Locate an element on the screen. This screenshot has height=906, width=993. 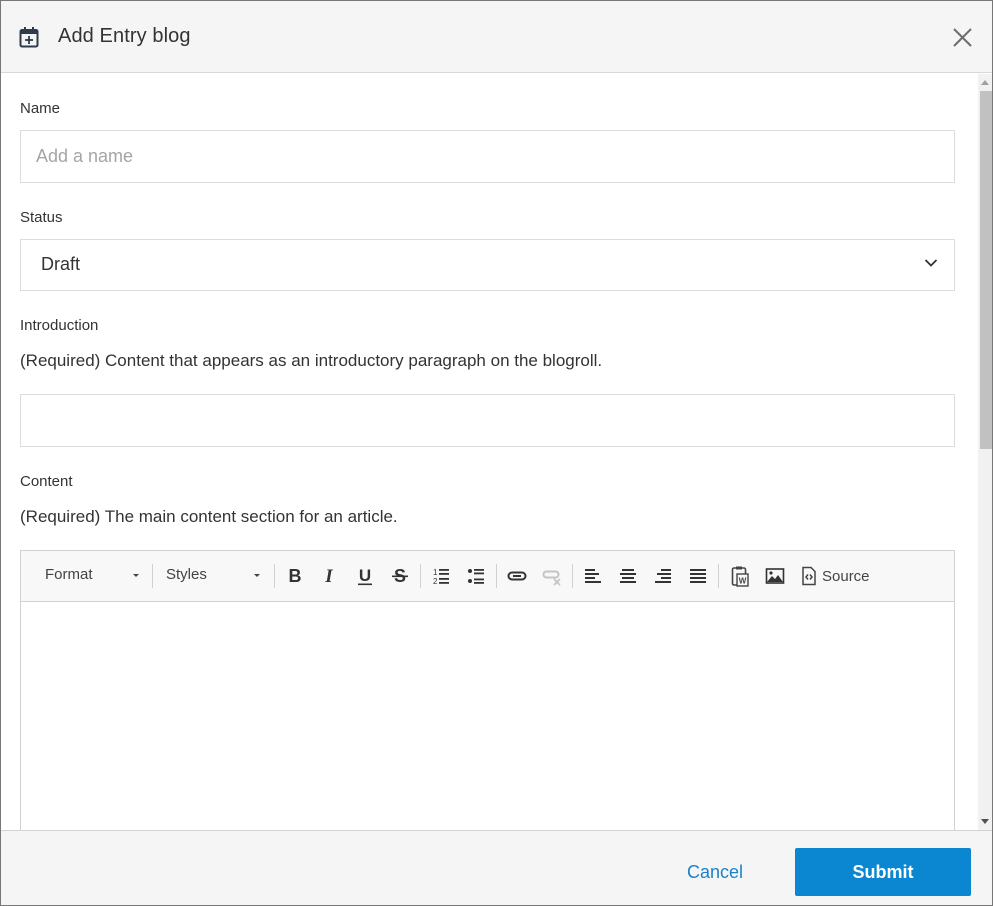
styles-dropdown-label: Styles is located at coordinates (186, 574).